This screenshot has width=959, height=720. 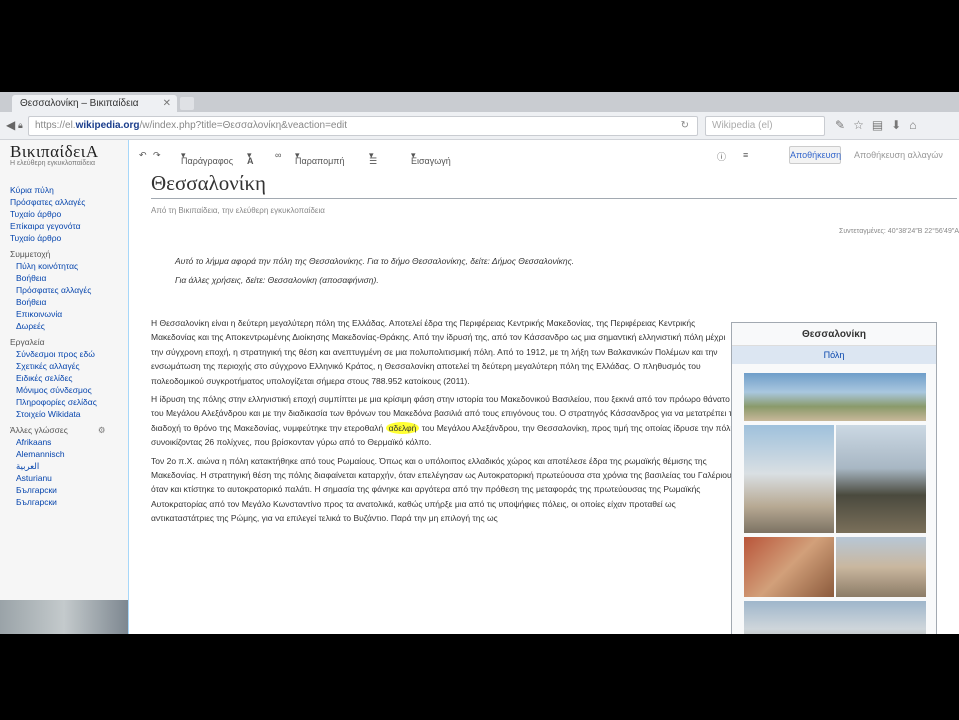 What do you see at coordinates (789, 567) in the screenshot?
I see `infobox-image-rotunda` at bounding box center [789, 567].